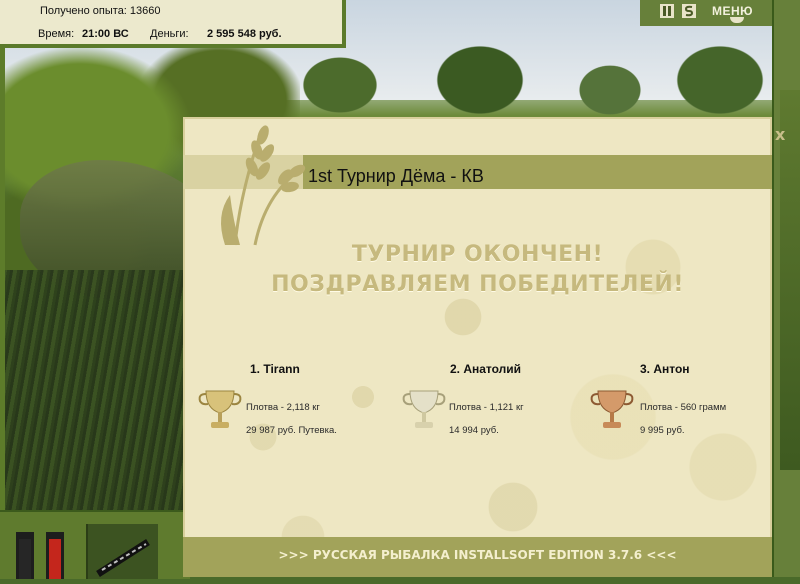  What do you see at coordinates (396, 176) in the screenshot?
I see `tournament-title: 1st Турнир Дёма - КВ` at bounding box center [396, 176].